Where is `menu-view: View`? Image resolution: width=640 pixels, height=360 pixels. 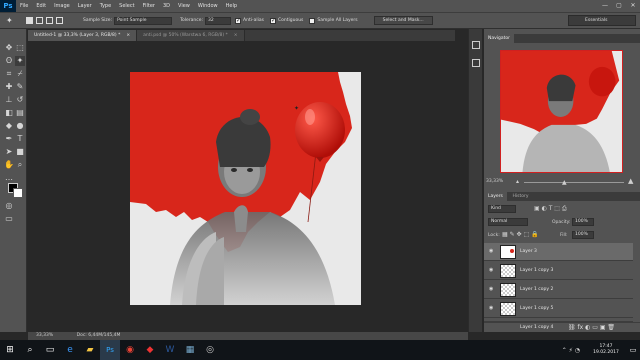
menu-view: View is located at coordinates (184, 6).